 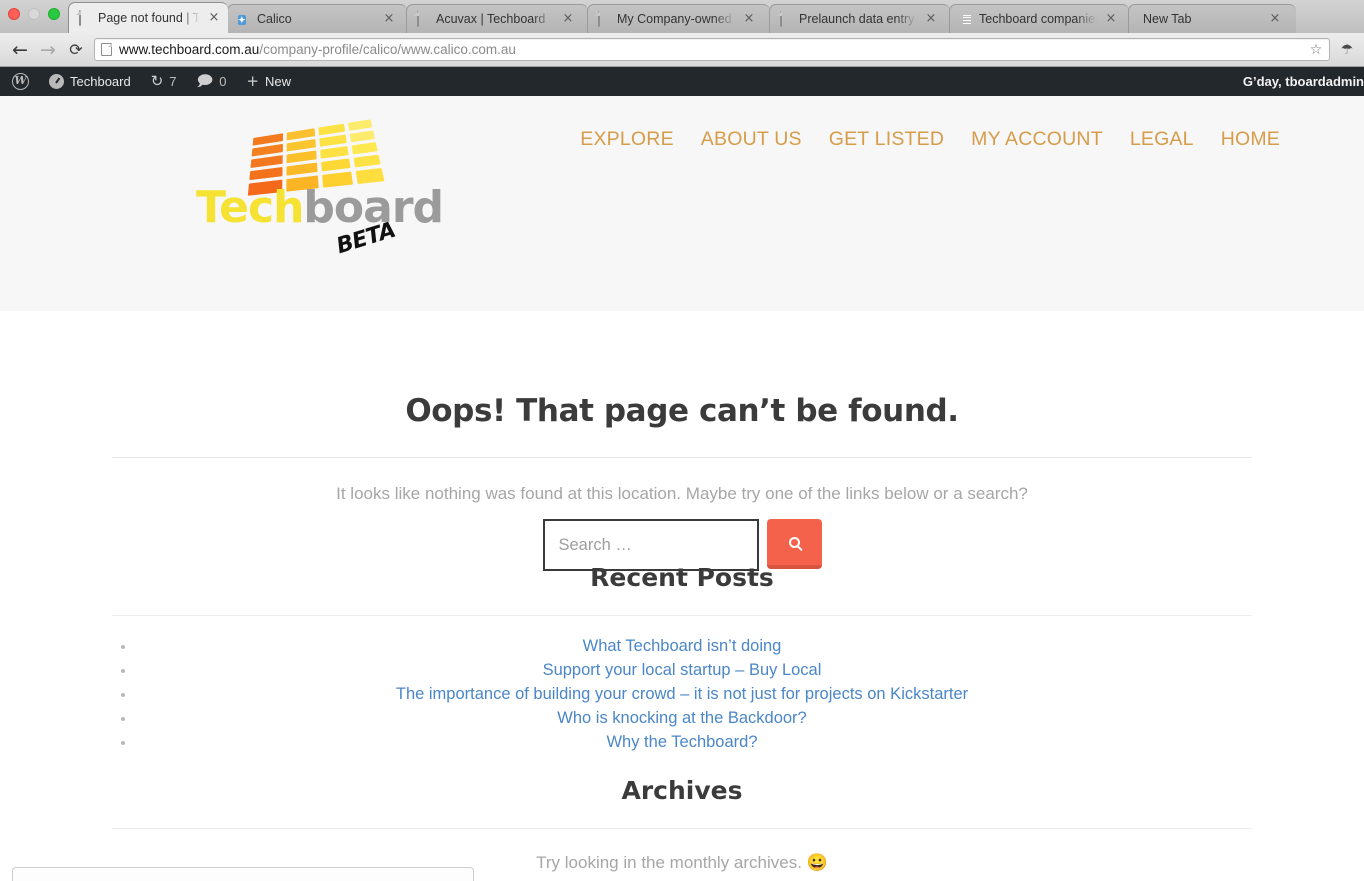 I want to click on adminbar-updates: ↻ 7, so click(x=164, y=81).